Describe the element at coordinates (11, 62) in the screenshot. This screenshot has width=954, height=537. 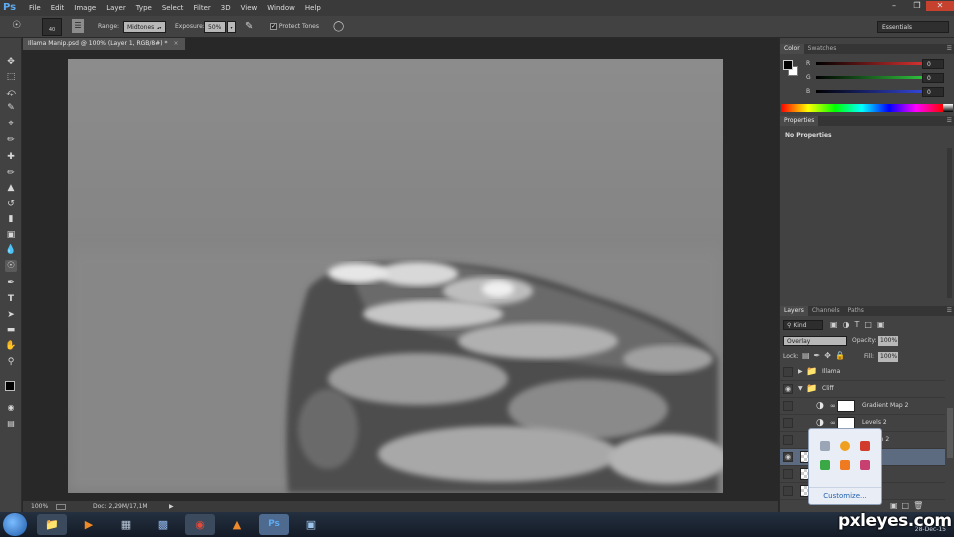
I see `move-tool-icon: ✥` at that location.